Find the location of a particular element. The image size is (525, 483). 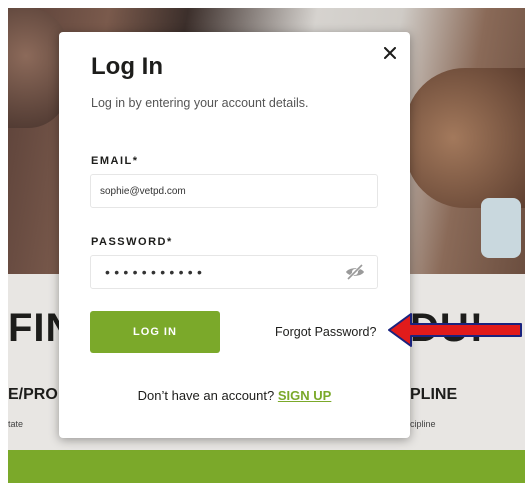

password-field: ••••••••••• is located at coordinates (234, 272).